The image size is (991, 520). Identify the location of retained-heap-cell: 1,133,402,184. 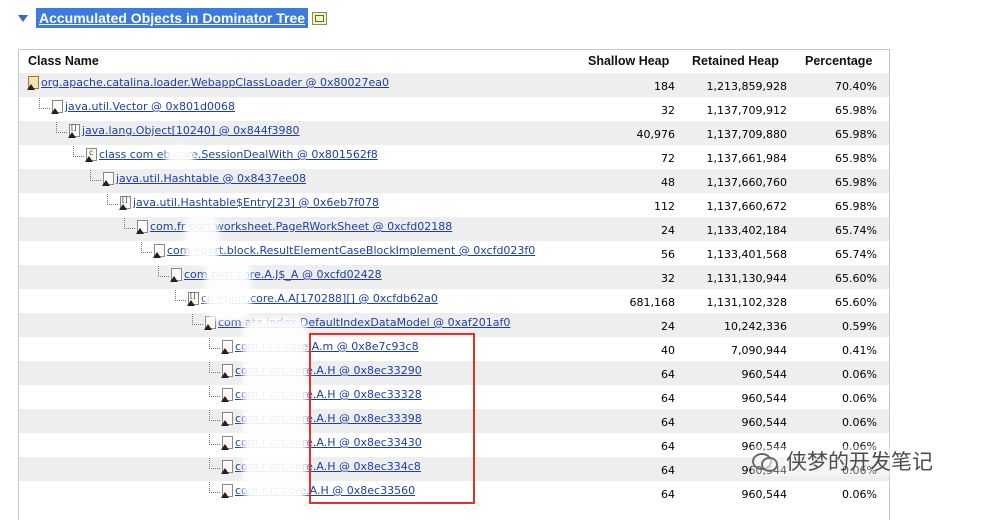
(746, 230).